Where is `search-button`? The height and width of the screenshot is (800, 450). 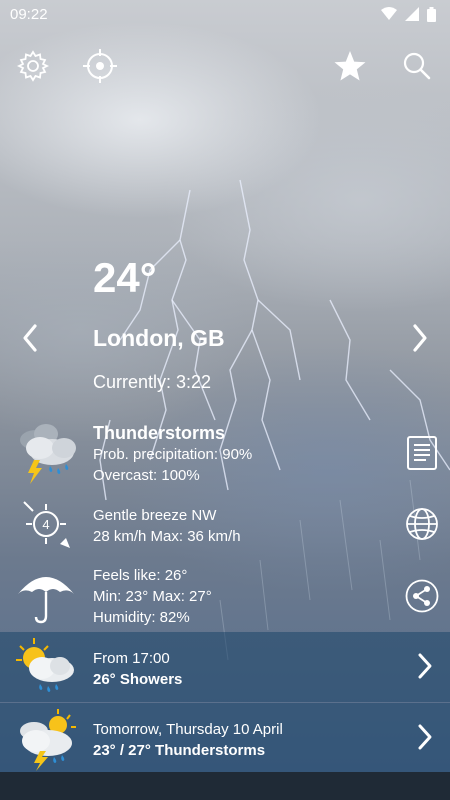 search-button is located at coordinates (417, 66).